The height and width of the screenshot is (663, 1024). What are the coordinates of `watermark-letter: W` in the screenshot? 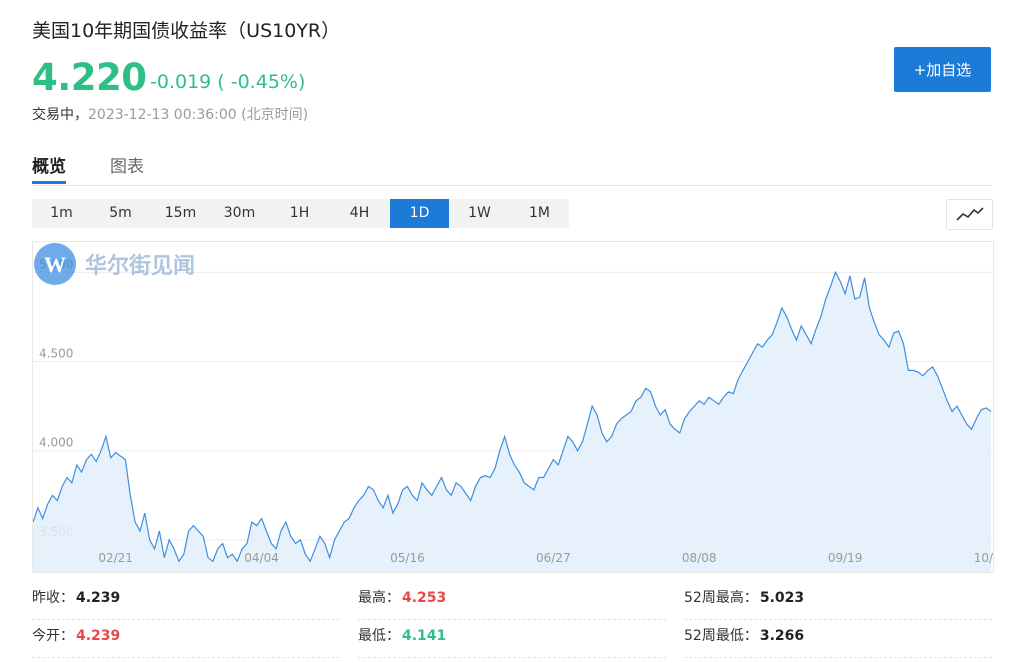 It's located at (55, 264).